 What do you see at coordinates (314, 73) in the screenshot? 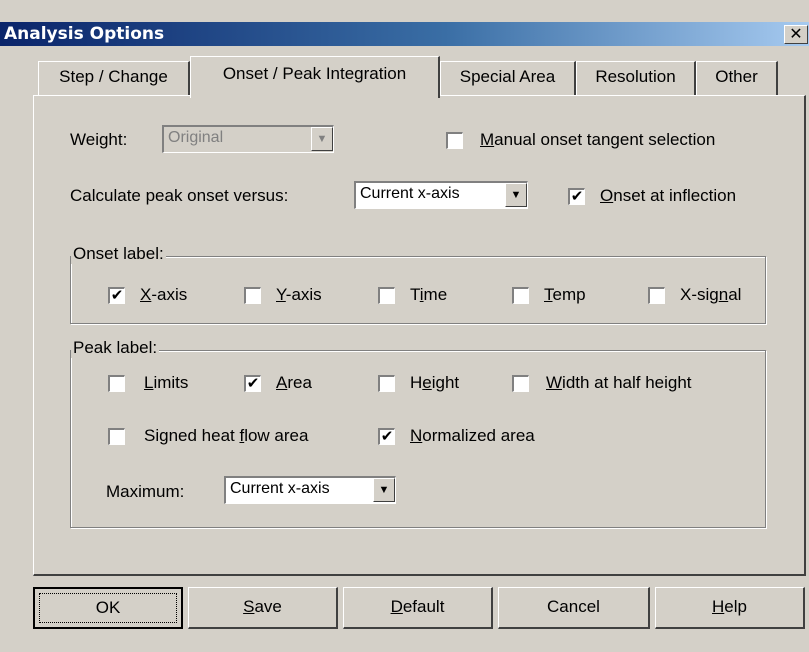
I see `tab-label: Onset / Peak Integration` at bounding box center [314, 73].